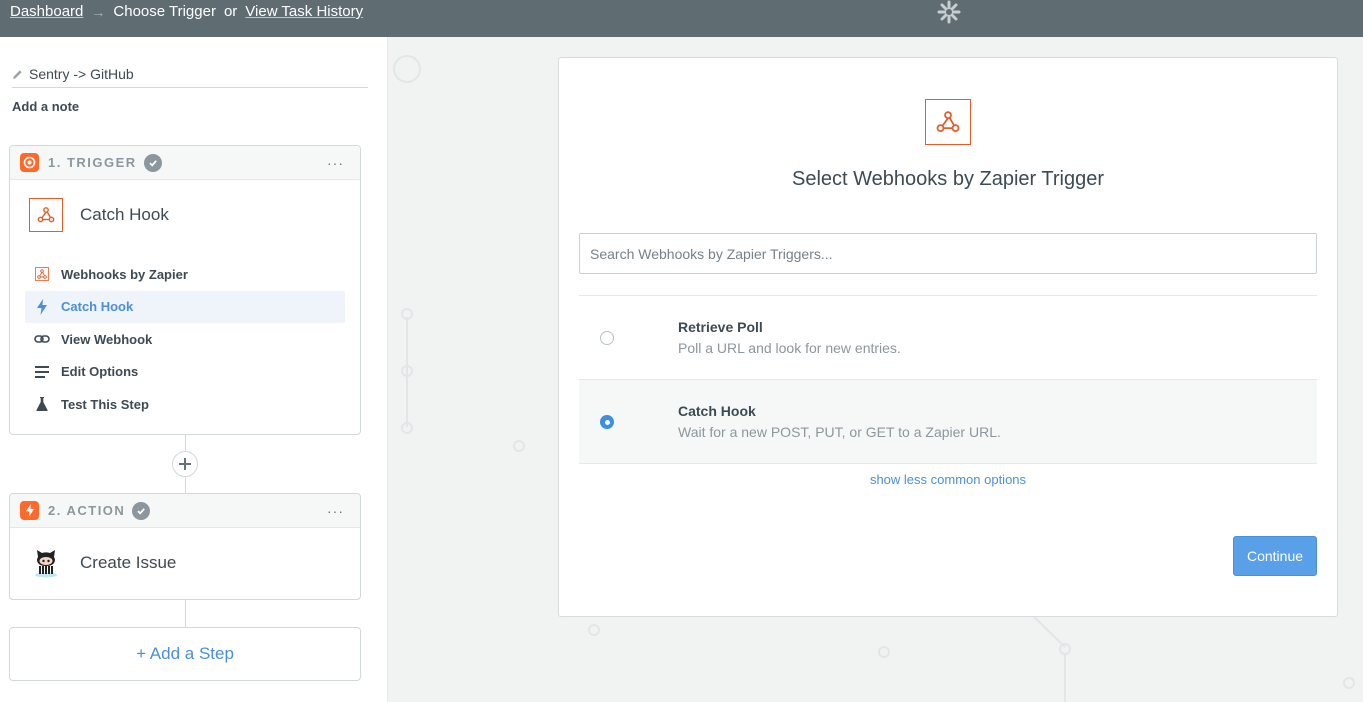  I want to click on zap-name: Sentry -> GitHub, so click(81, 74).